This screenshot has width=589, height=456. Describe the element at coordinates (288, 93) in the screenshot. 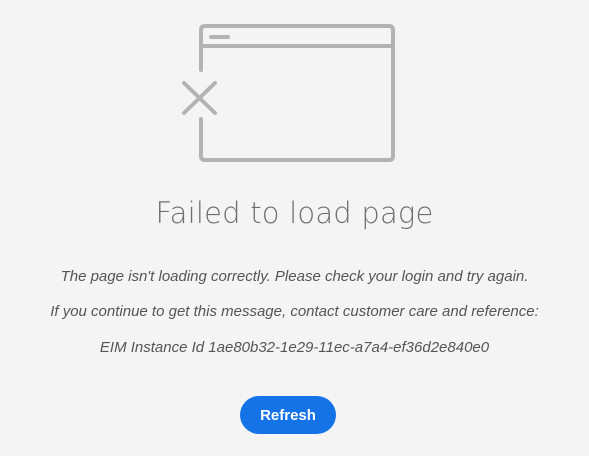

I see `browser-window-error-icon` at that location.